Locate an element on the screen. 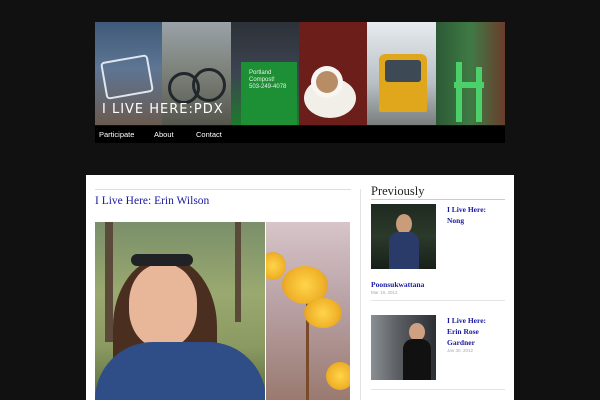 This screenshot has width=600, height=400. sidebar-link-line2: Erin Rose is located at coordinates (463, 331).